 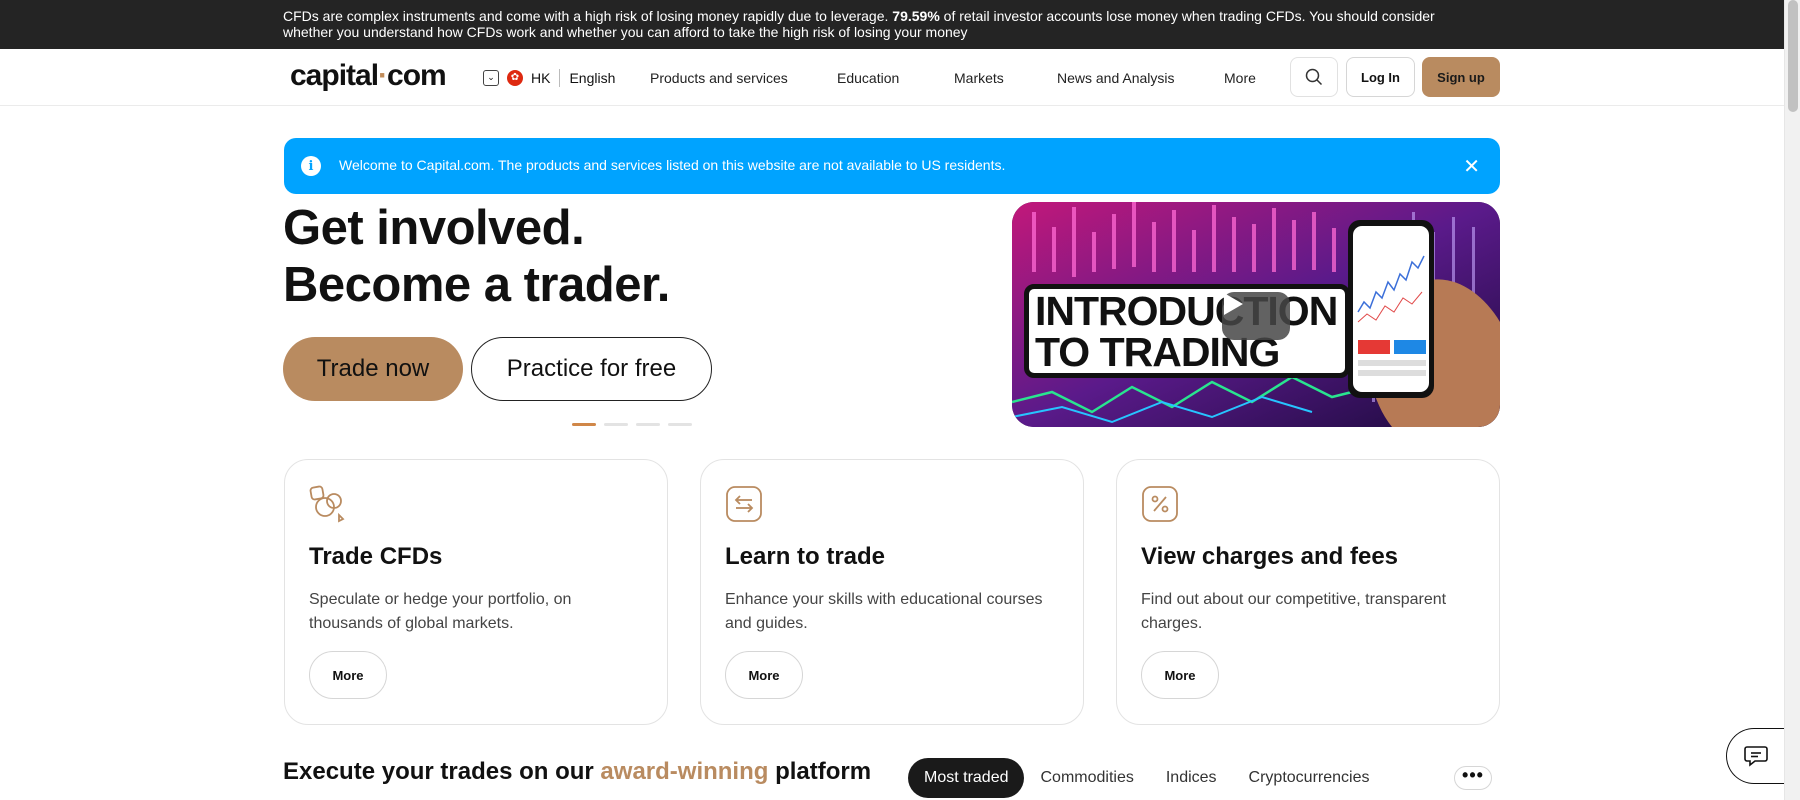 I want to click on percent-icon, so click(x=1160, y=504).